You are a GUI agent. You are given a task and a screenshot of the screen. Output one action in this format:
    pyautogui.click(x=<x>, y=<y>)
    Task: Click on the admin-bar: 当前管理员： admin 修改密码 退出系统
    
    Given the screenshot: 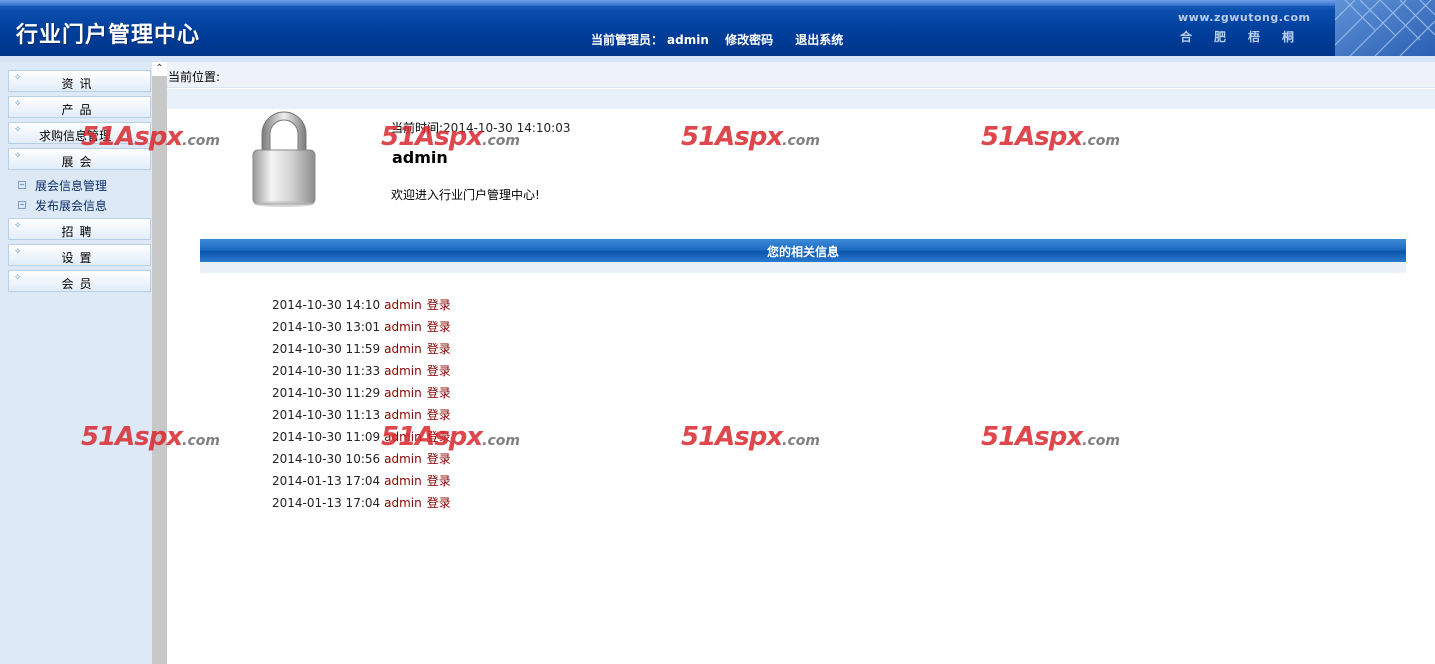 What is the action you would take?
    pyautogui.click(x=719, y=39)
    